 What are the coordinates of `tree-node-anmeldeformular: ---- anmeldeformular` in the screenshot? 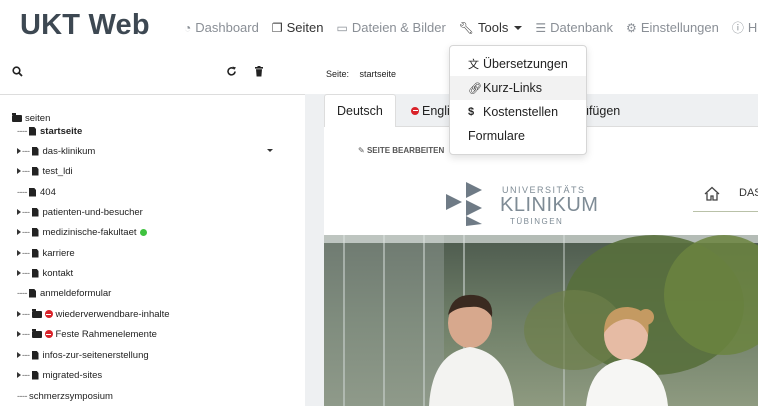 It's located at (64, 293).